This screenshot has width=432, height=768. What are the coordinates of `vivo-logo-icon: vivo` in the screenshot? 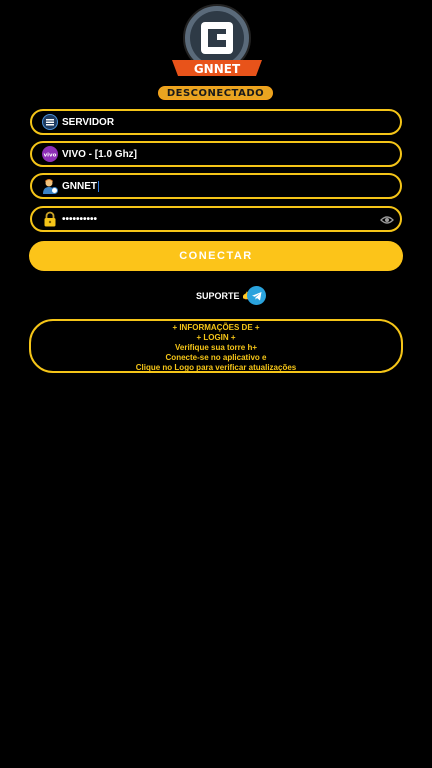 It's located at (50, 154).